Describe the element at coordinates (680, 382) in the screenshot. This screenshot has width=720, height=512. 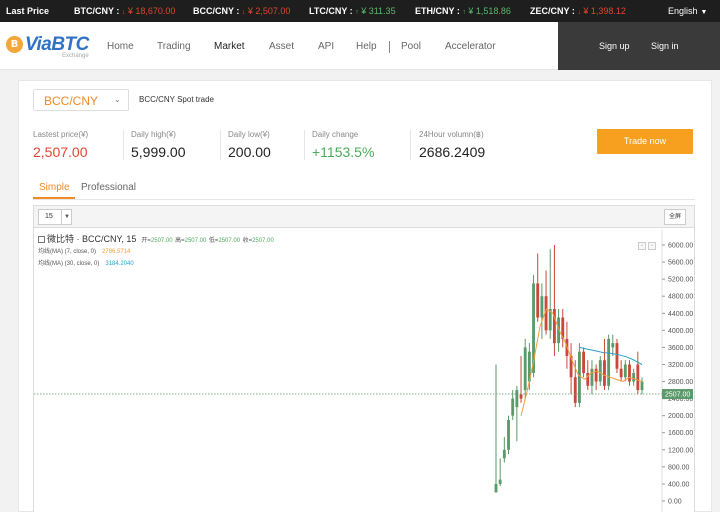
I see `y-tick-label: 2800.00` at that location.